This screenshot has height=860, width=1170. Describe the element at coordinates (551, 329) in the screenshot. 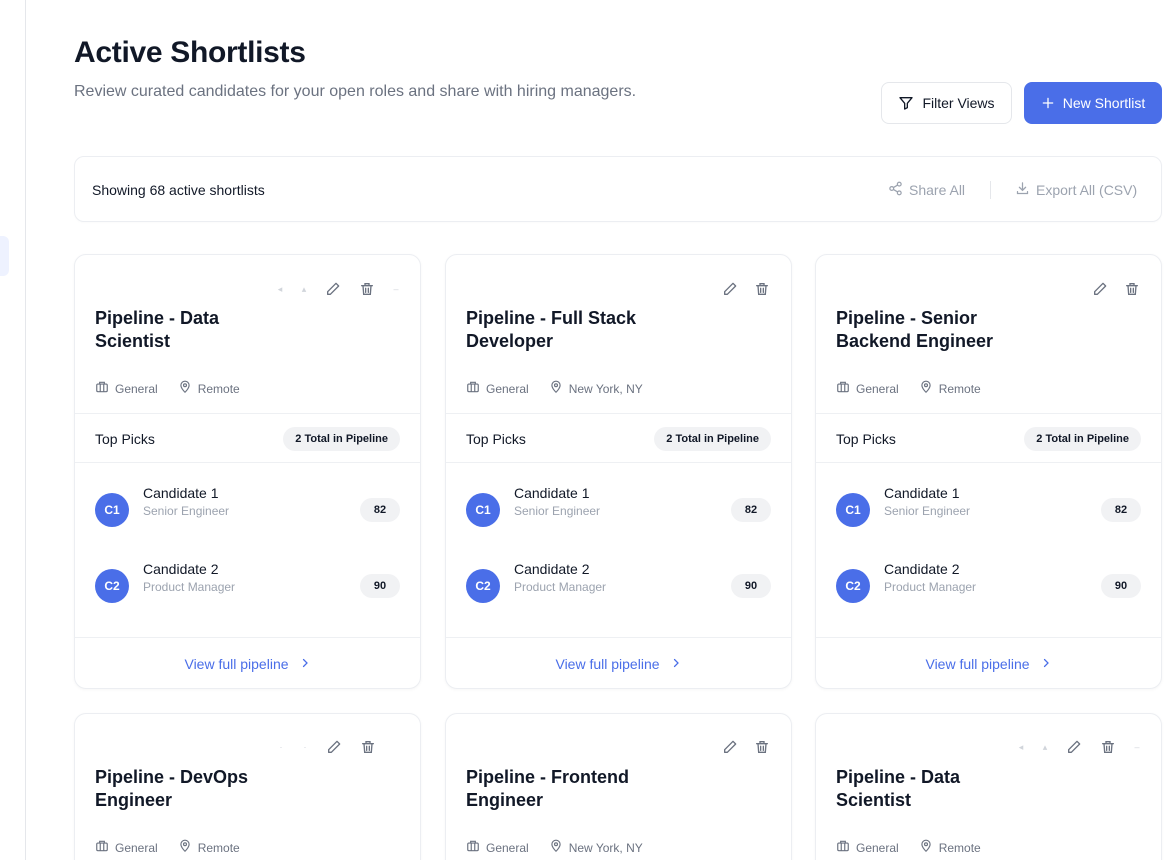

I see `card-title: Pipeline - Full Stack Developer` at that location.